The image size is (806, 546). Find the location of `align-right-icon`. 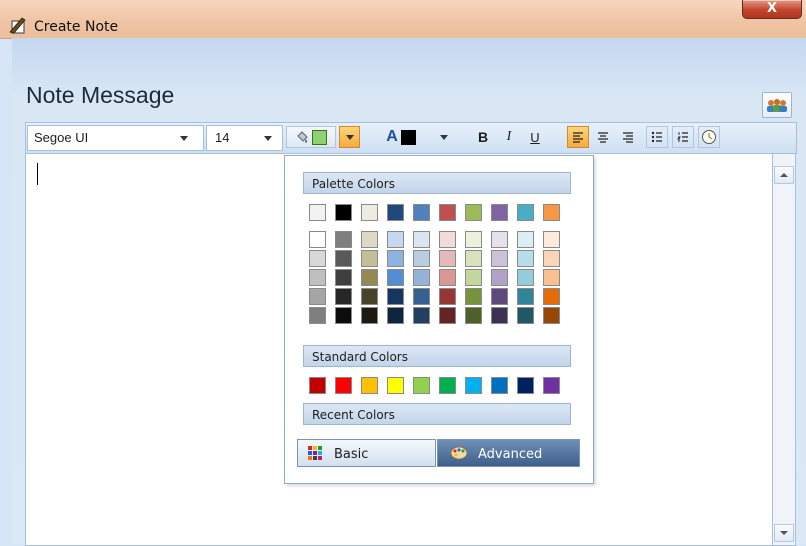

align-right-icon is located at coordinates (628, 137).